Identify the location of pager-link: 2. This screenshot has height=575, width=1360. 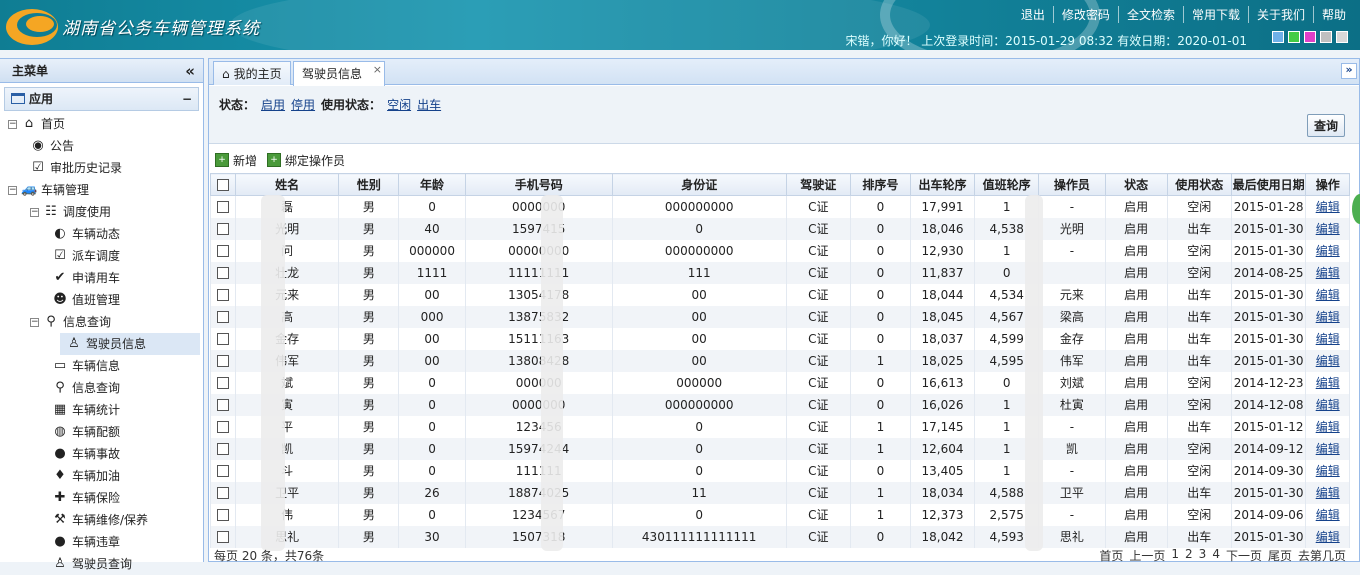
(1189, 555).